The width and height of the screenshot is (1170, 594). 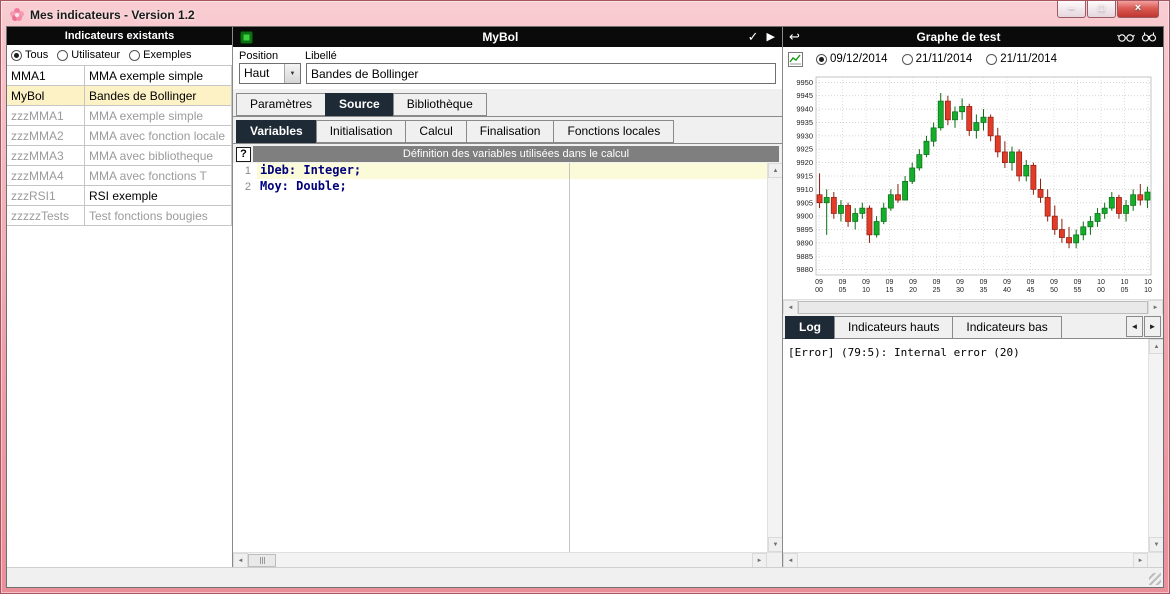 What do you see at coordinates (1155, 445) in the screenshot?
I see `log-vscrollbar: ▲ ▼` at bounding box center [1155, 445].